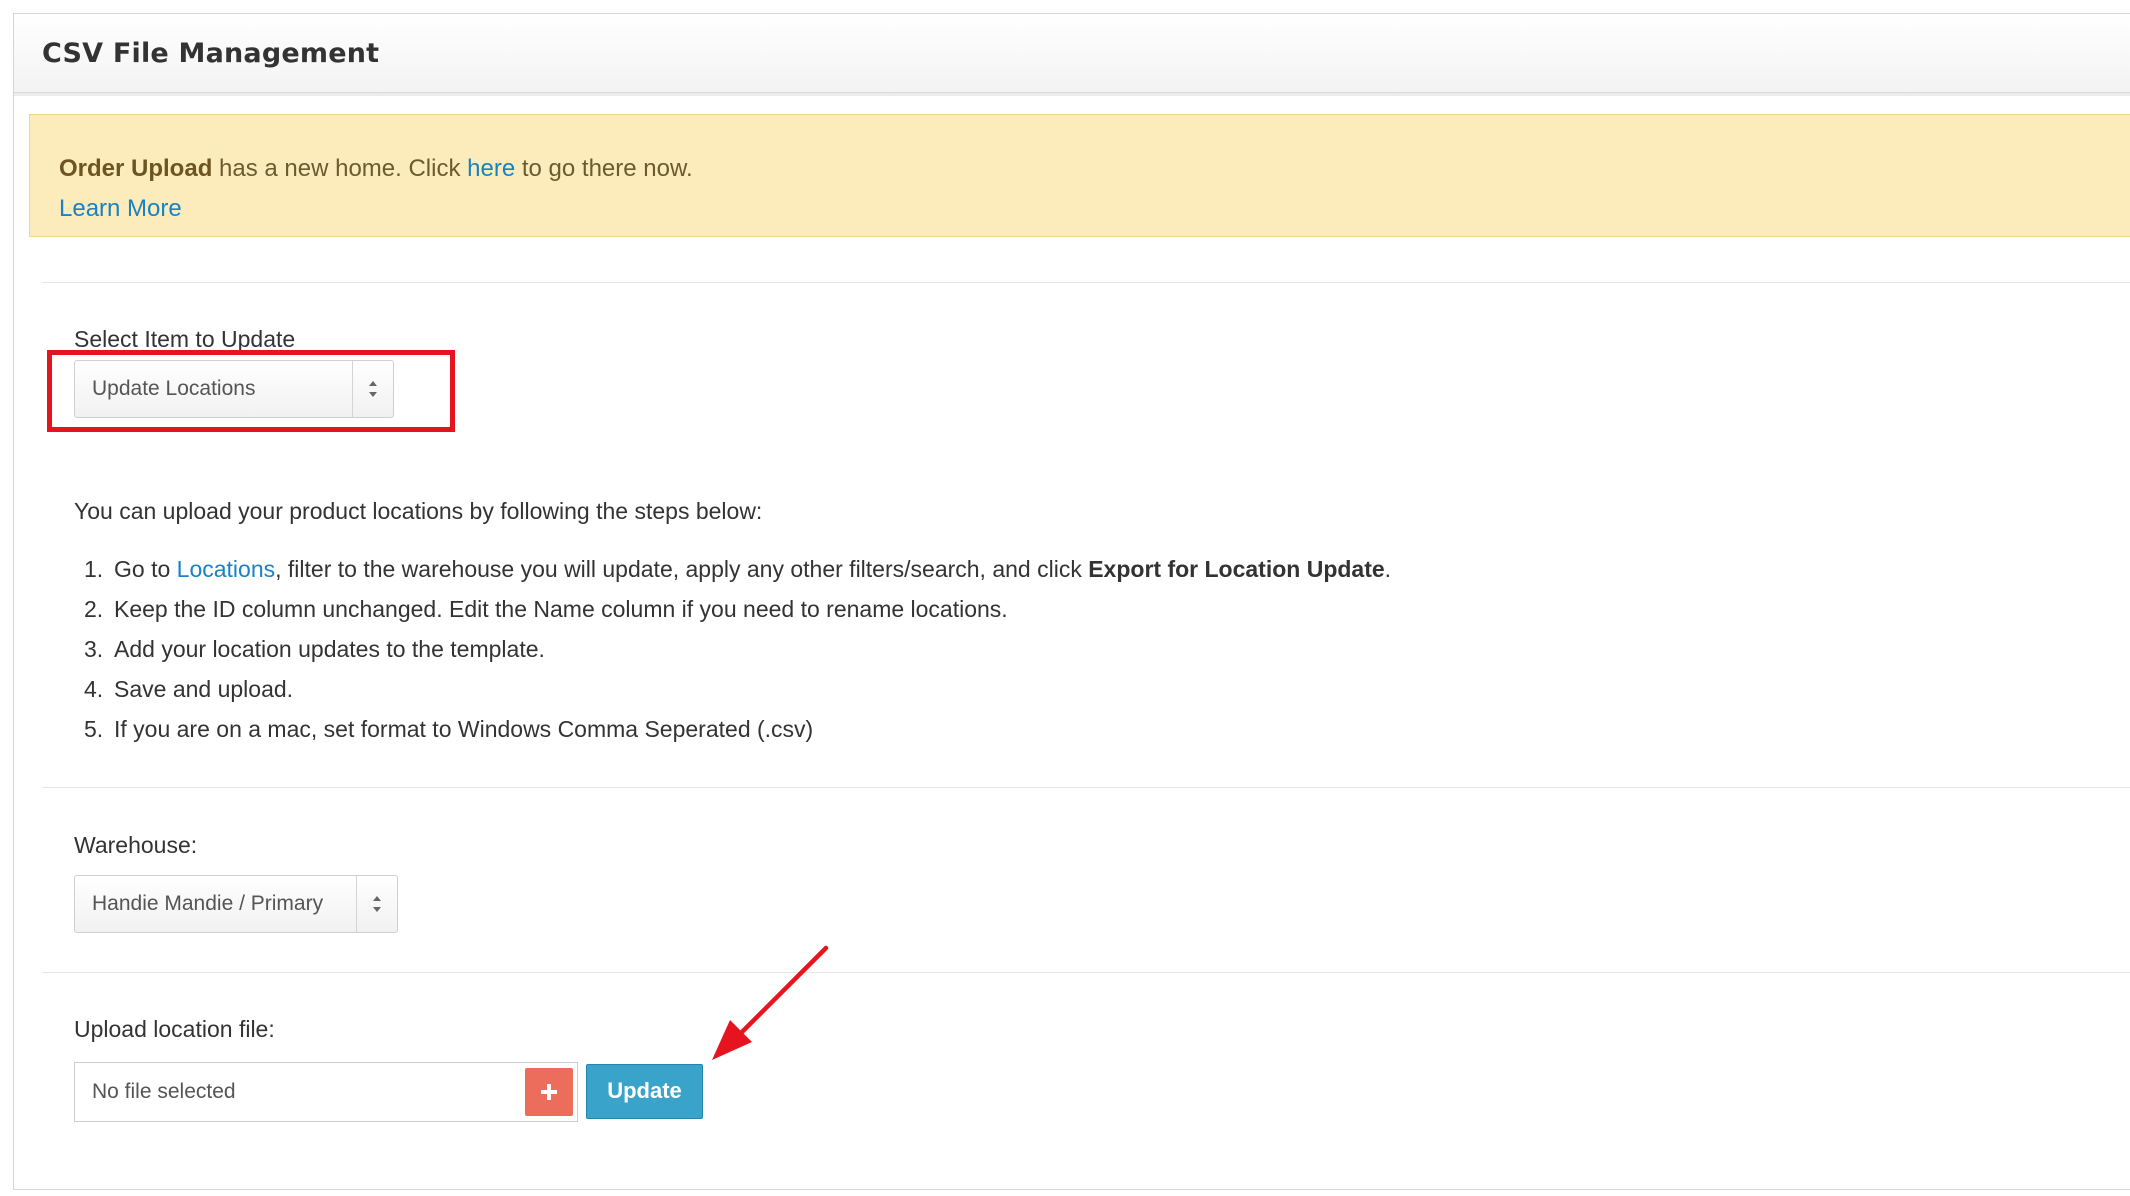  What do you see at coordinates (204, 689) in the screenshot?
I see `step4-text: Save and upload.` at bounding box center [204, 689].